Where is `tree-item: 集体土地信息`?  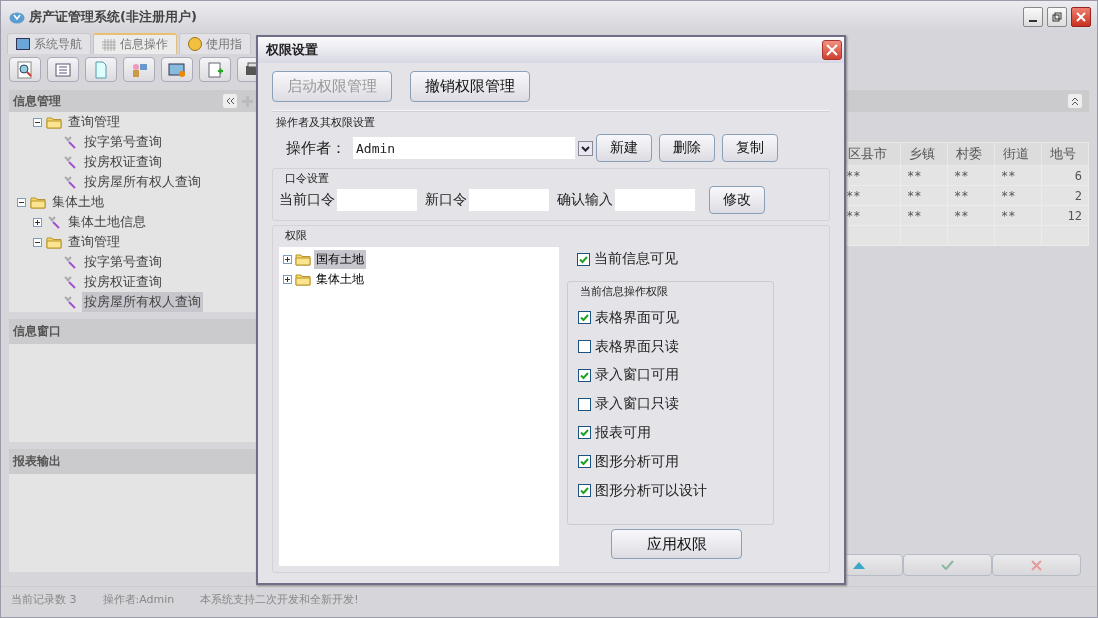 tree-item: 集体土地信息 is located at coordinates (107, 222).